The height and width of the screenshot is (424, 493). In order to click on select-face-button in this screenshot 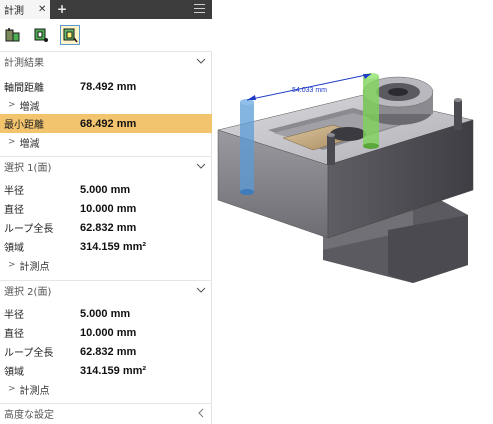, I will do `click(70, 35)`.